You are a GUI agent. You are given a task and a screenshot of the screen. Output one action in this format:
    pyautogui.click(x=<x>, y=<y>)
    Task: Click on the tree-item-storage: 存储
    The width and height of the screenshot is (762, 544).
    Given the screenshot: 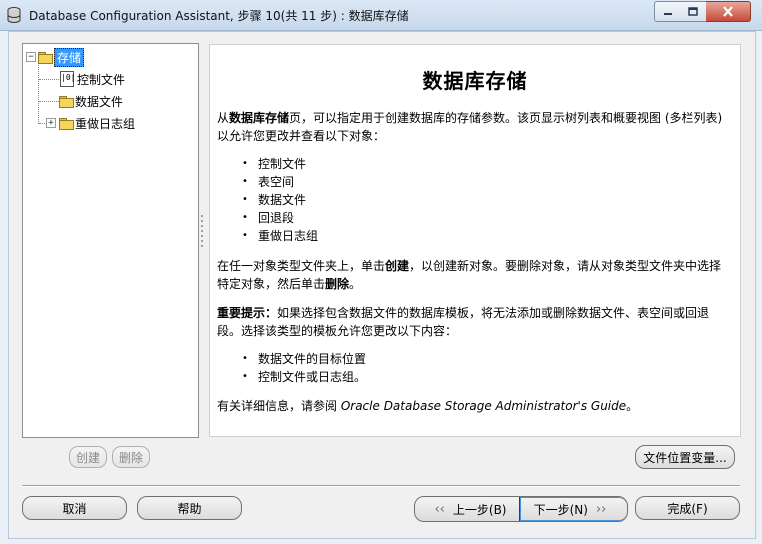 What is the action you would take?
    pyautogui.click(x=61, y=57)
    